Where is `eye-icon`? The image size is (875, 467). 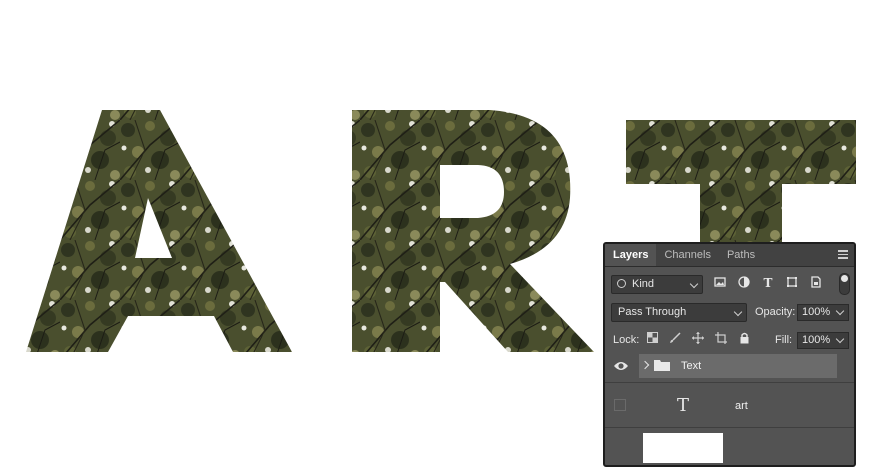 eye-icon is located at coordinates (621, 366).